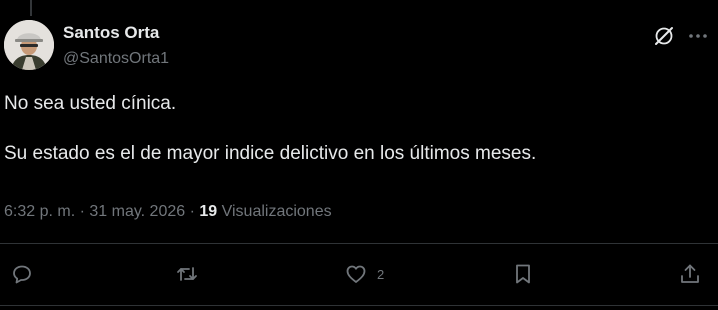 The height and width of the screenshot is (310, 718). Describe the element at coordinates (31, 8) in the screenshot. I see `thread-connector-line` at that location.